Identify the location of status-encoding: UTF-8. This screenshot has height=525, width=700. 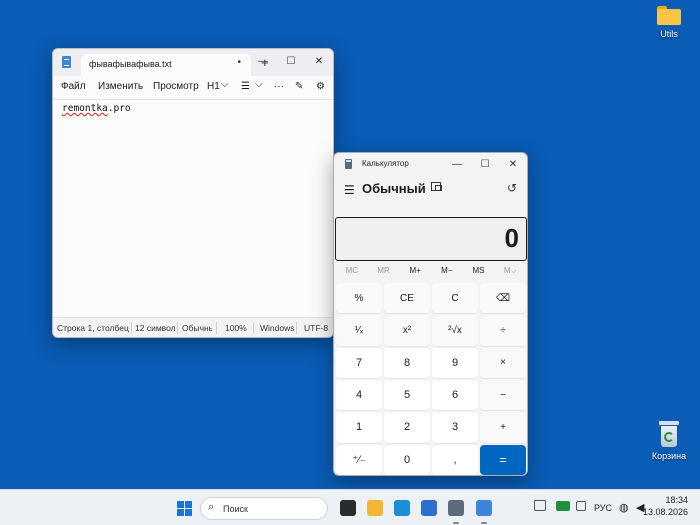
(316, 328).